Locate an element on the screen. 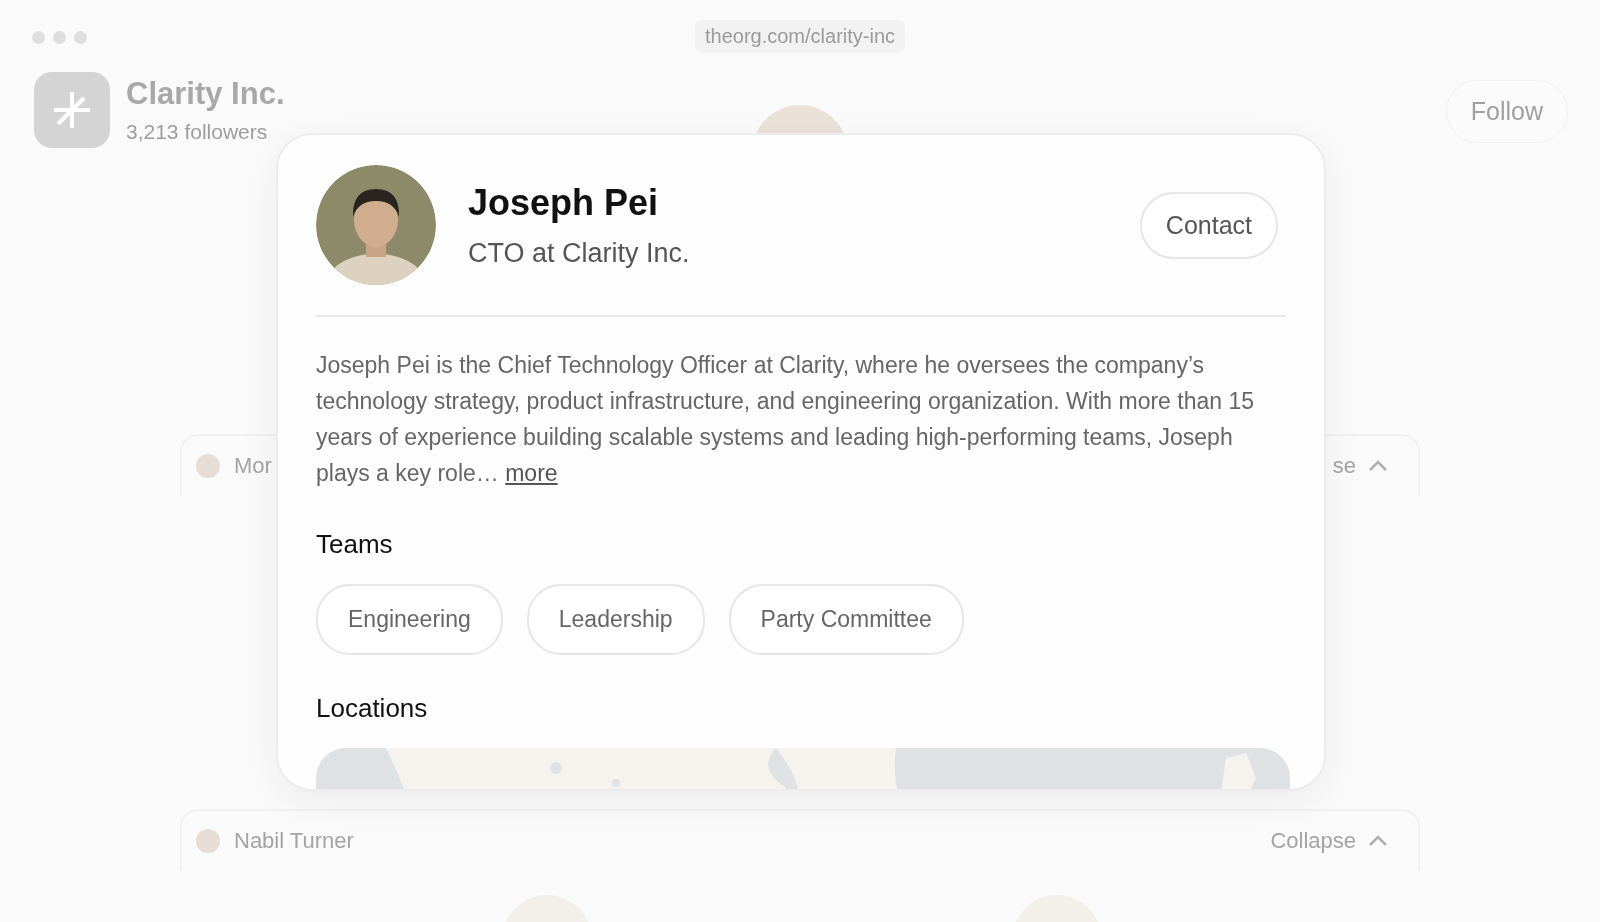 This screenshot has width=1600, height=922. follower-count: 3,213 followers is located at coordinates (197, 132).